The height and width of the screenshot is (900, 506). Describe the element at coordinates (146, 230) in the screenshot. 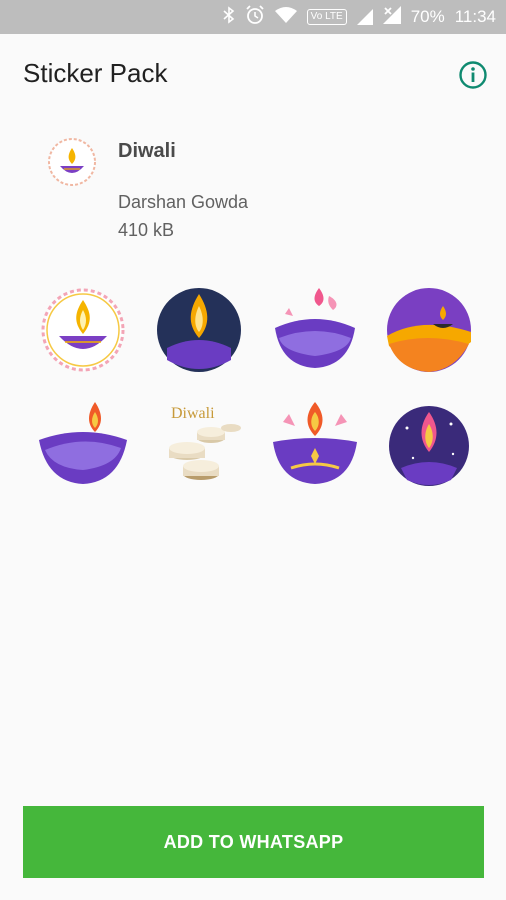

I see `pack-size: 410 kB` at that location.